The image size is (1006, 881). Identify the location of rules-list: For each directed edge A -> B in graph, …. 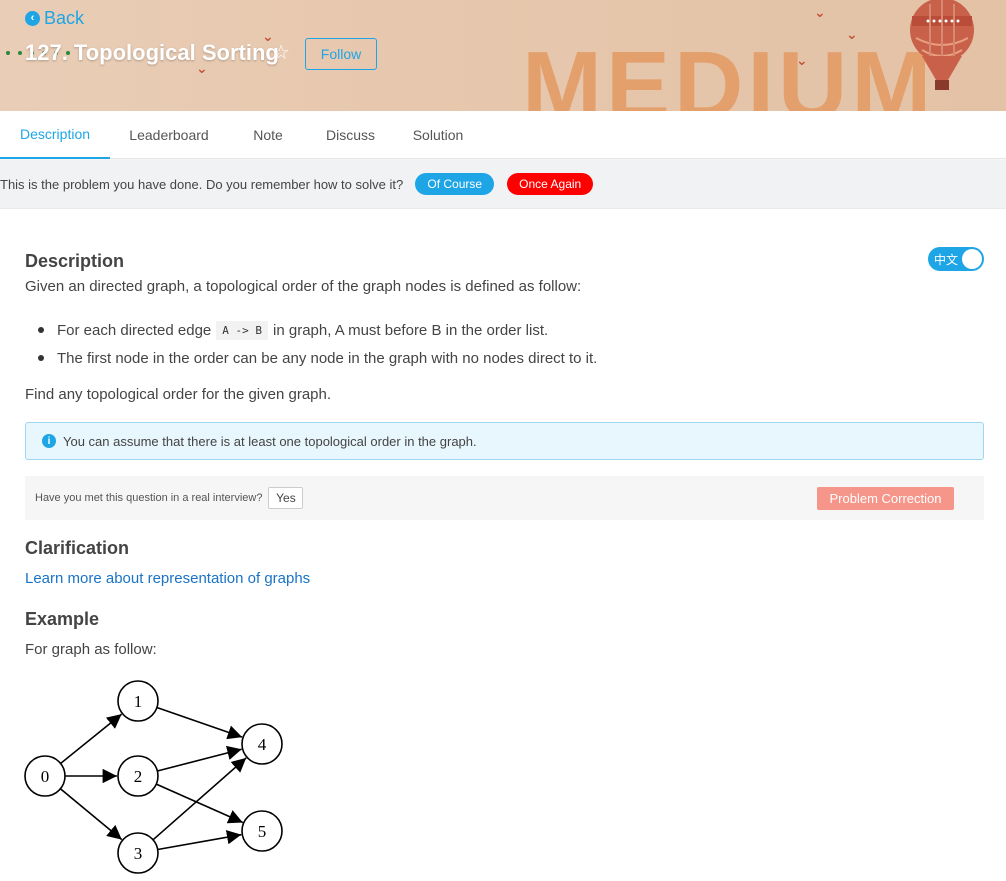
(317, 344).